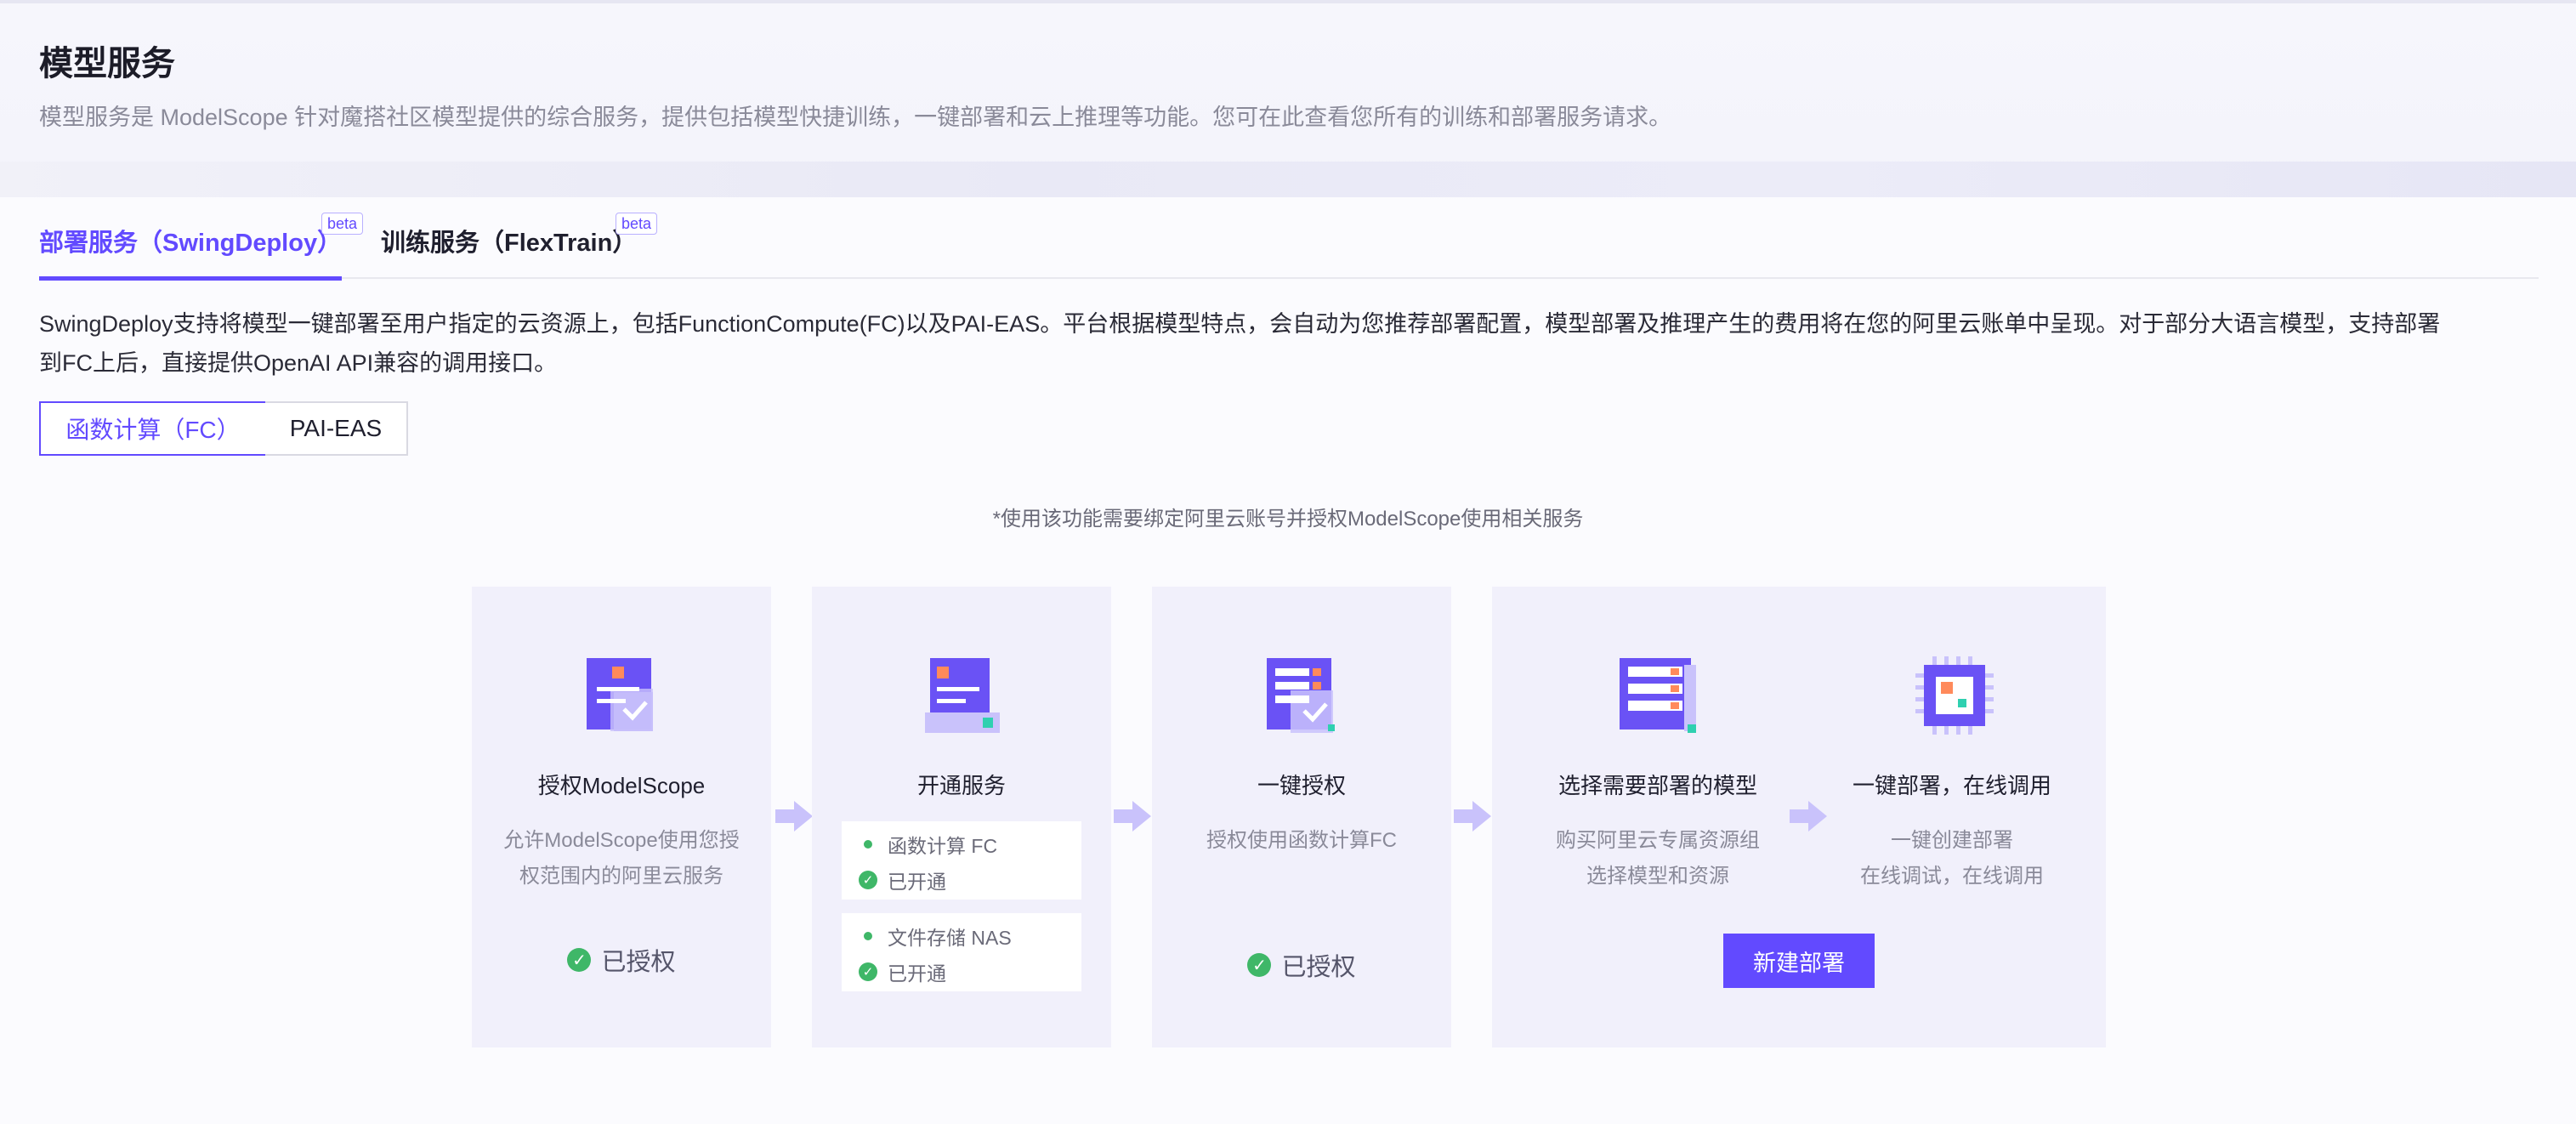 The width and height of the screenshot is (2576, 1124). Describe the element at coordinates (343, 224) in the screenshot. I see `tab-swingdeploy-beta-badge: beta` at that location.